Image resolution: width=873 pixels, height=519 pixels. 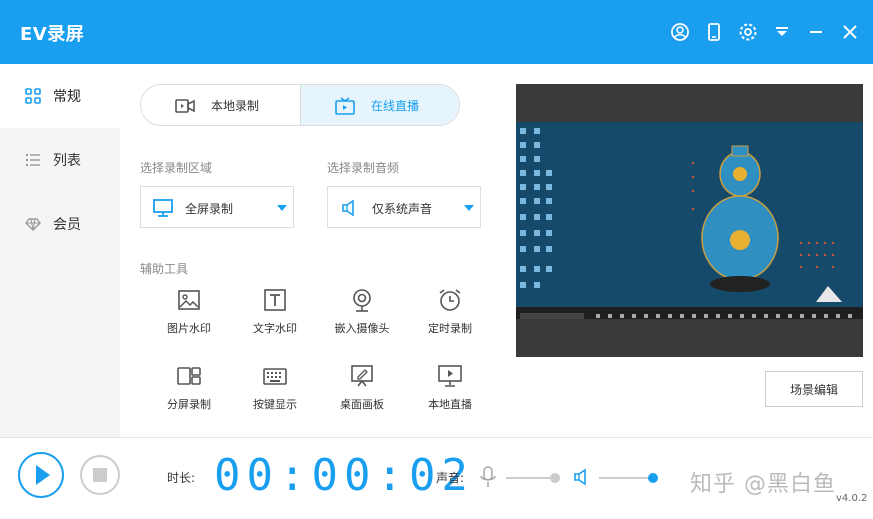 What do you see at coordinates (714, 32) in the screenshot?
I see `mobile-icon` at bounding box center [714, 32].